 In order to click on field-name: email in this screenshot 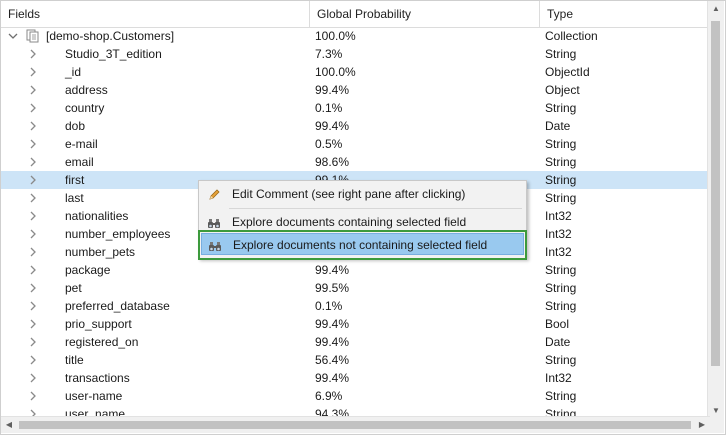, I will do `click(79, 162)`.